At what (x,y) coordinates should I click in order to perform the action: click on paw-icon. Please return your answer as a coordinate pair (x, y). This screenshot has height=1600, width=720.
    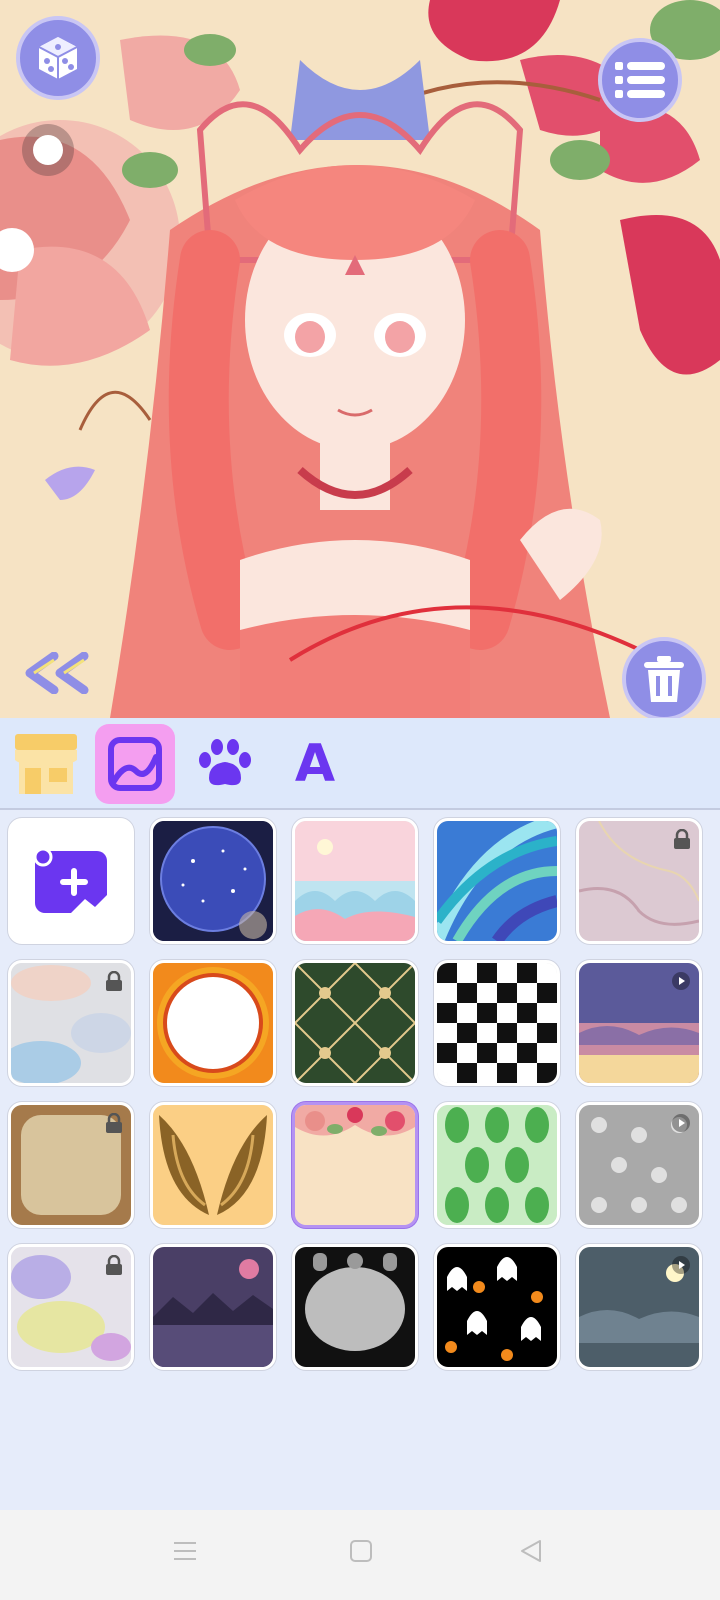
    Looking at the image, I should click on (225, 762).